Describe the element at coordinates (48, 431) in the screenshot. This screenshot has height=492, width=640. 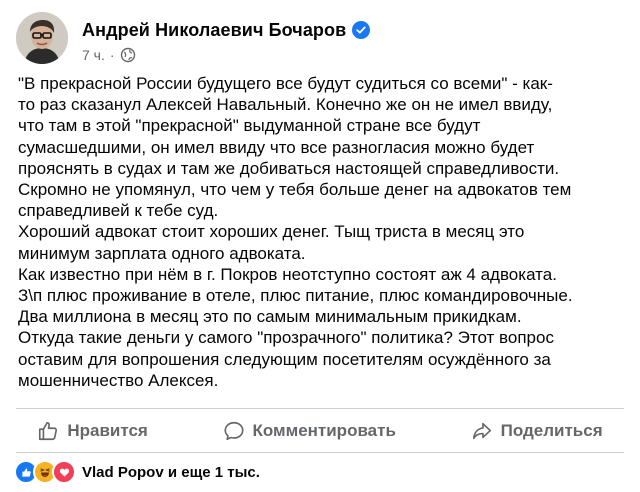
I see `thumbs-up-icon` at that location.